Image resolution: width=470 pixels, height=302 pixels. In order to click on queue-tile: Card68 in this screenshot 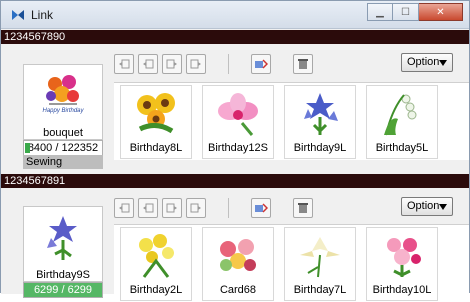, I will do `click(238, 264)`.